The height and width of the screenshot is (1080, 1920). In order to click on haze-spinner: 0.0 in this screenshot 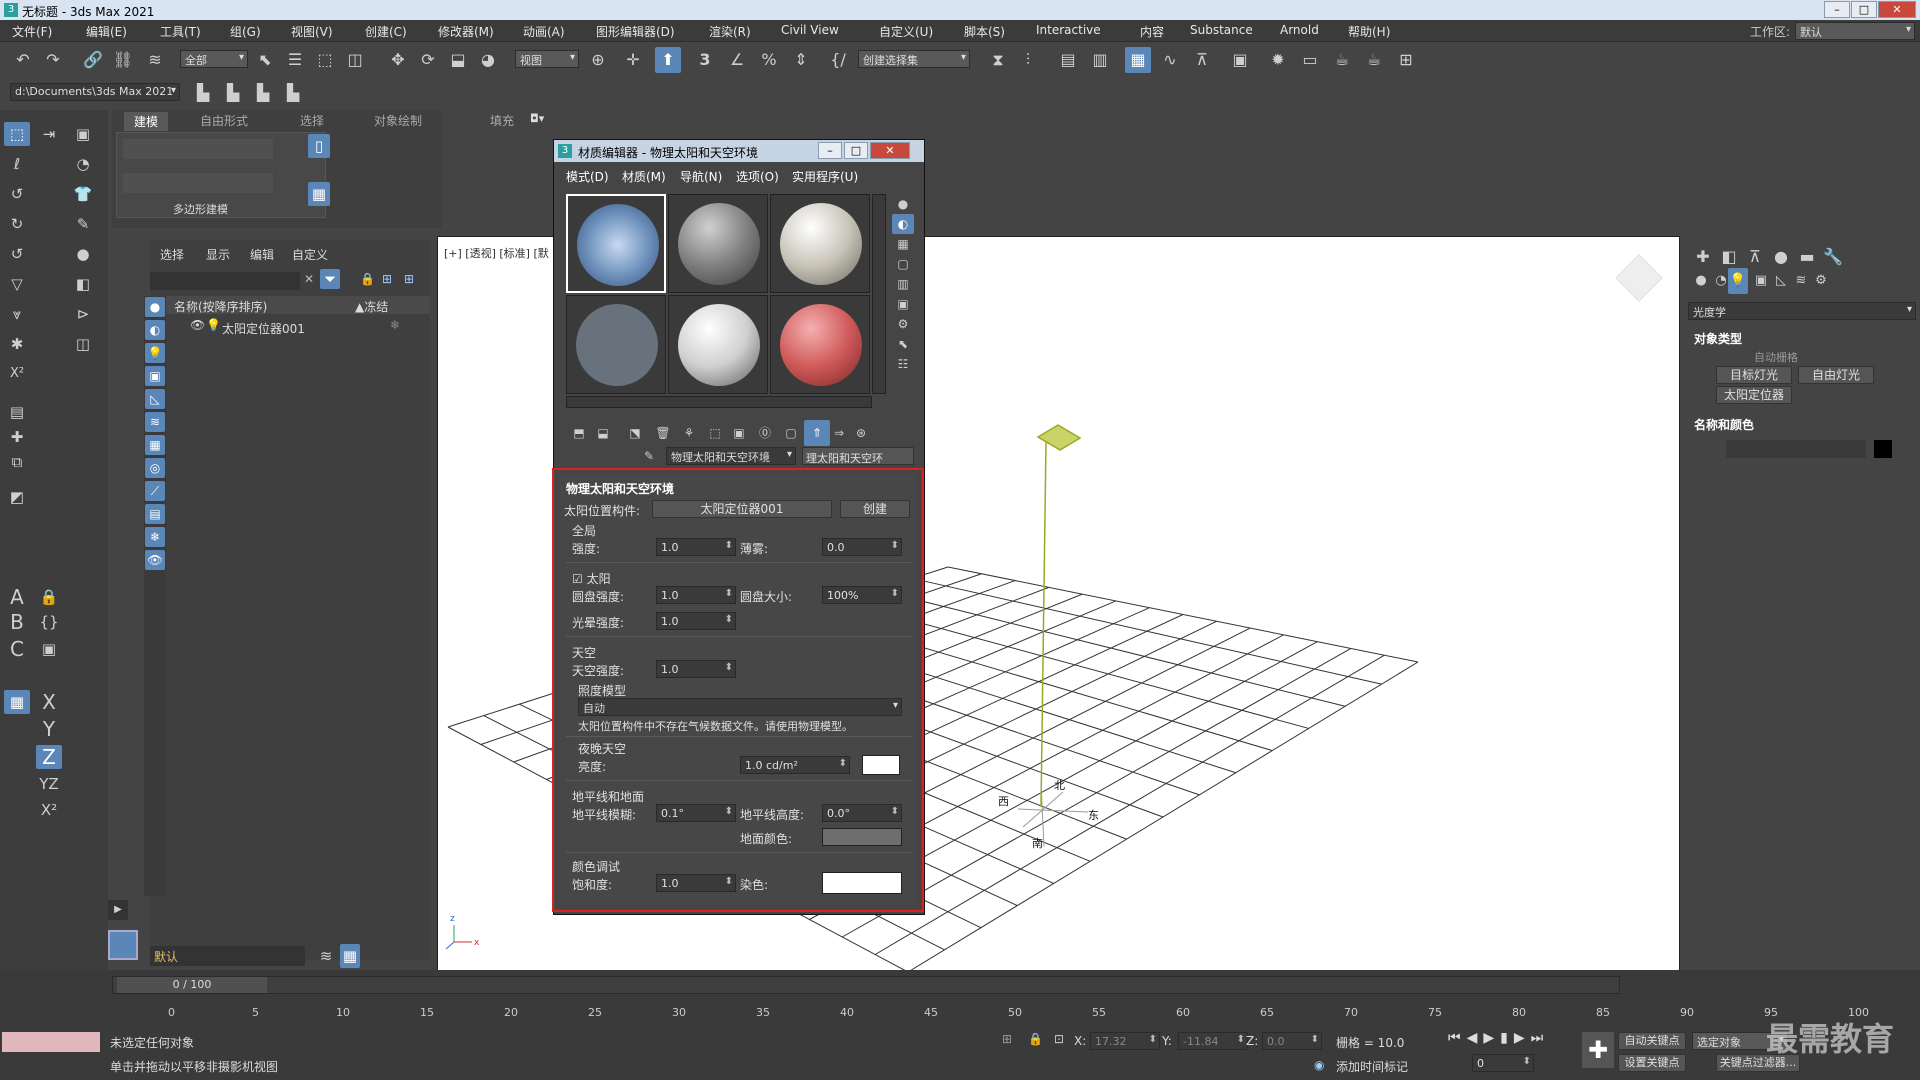, I will do `click(862, 547)`.